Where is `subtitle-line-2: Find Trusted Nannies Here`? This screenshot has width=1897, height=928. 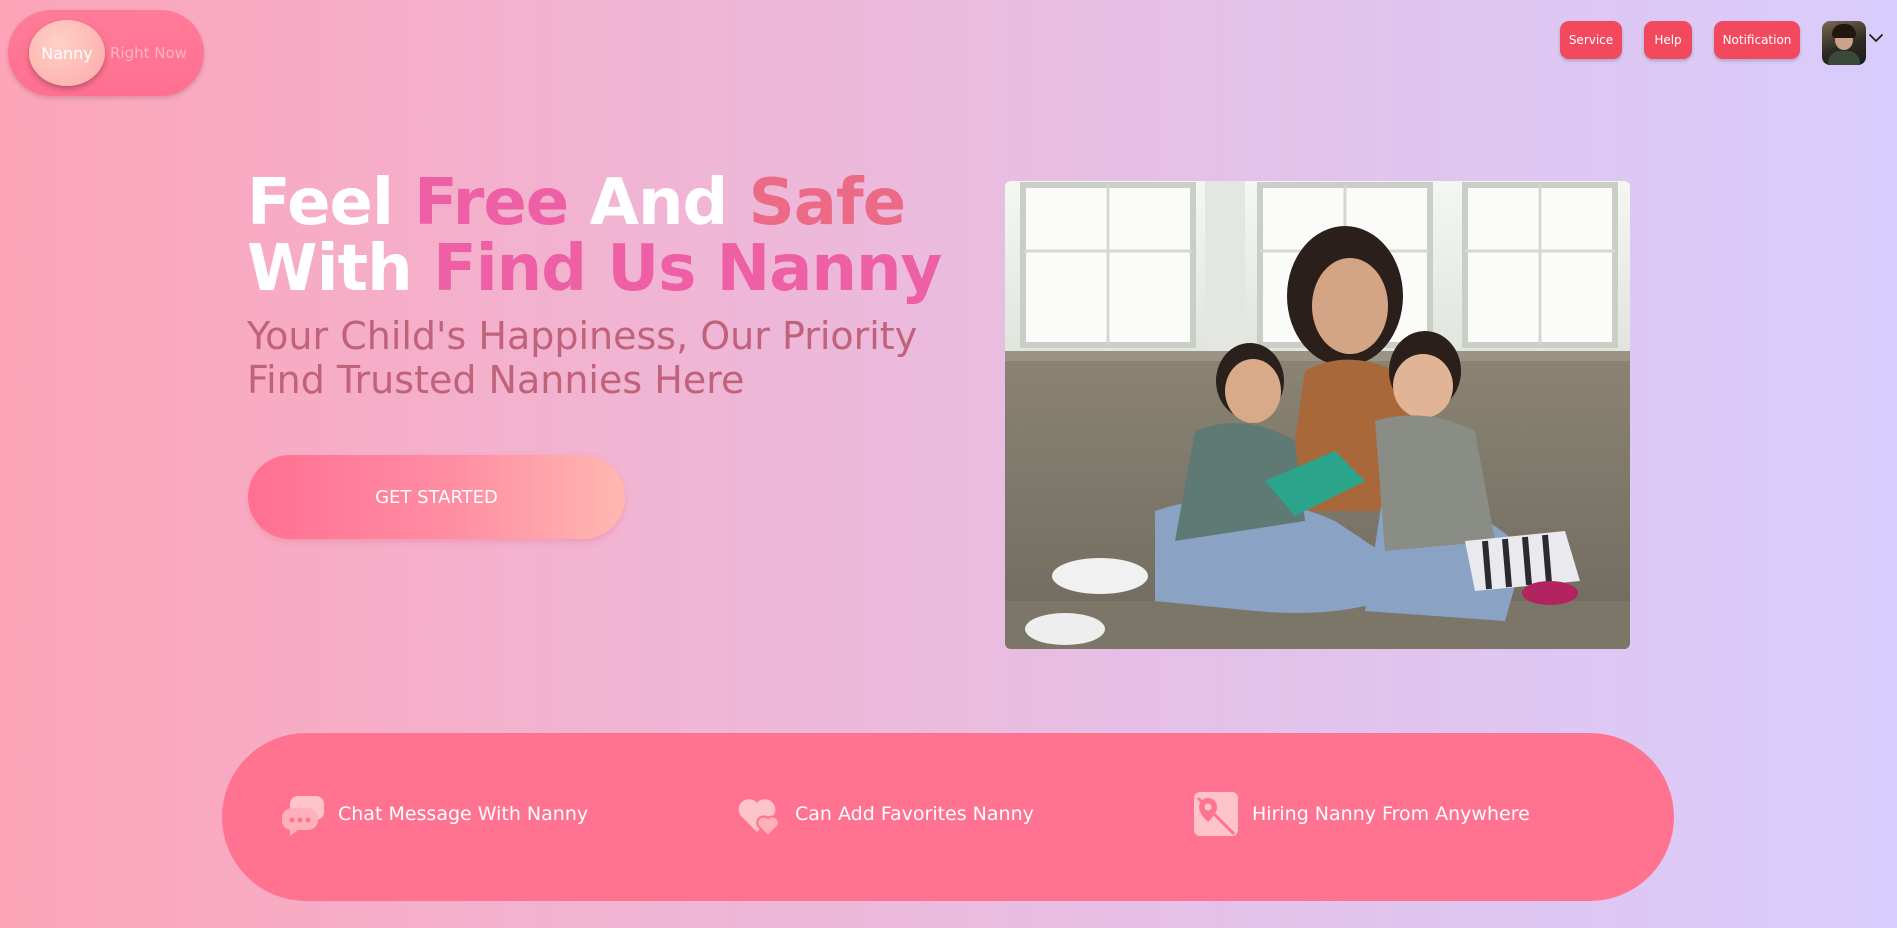
subtitle-line-2: Find Trusted Nannies Here is located at coordinates (496, 380).